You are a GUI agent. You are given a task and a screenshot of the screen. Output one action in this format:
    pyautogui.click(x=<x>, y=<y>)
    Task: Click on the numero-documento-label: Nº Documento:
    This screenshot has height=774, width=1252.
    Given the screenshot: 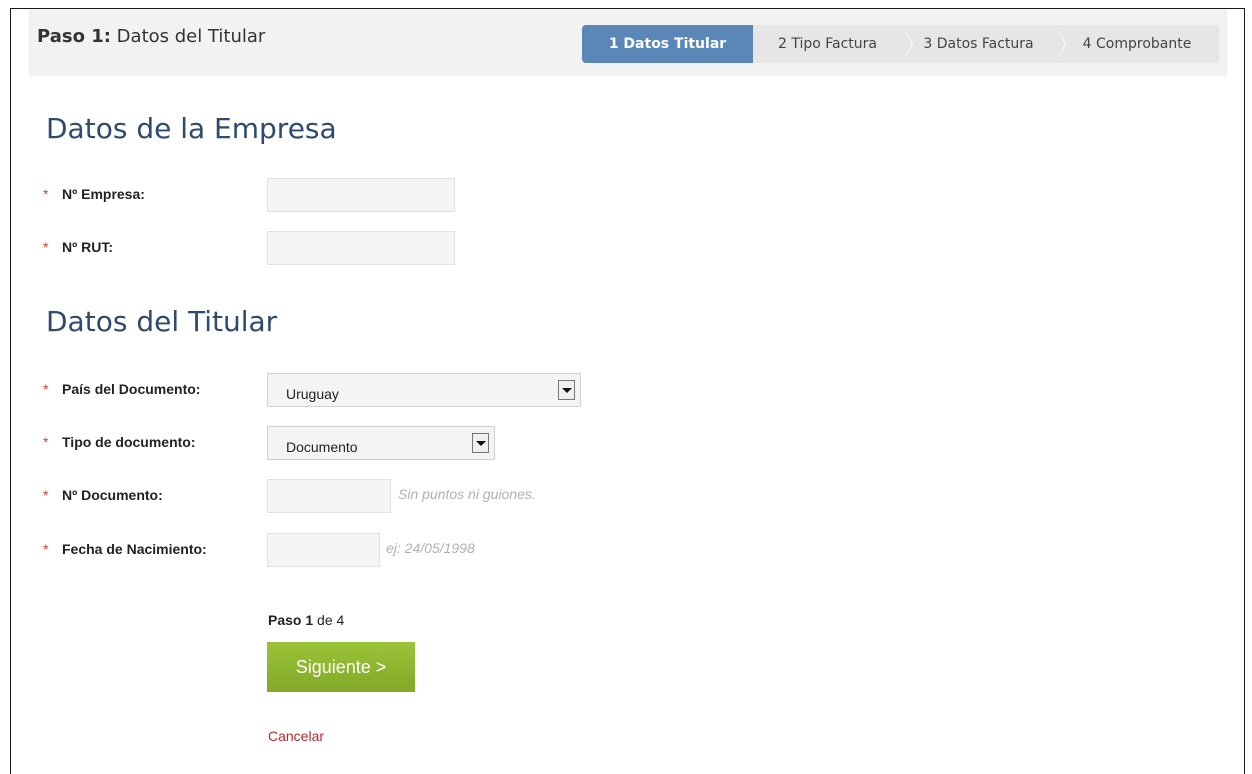 What is the action you would take?
    pyautogui.click(x=112, y=495)
    